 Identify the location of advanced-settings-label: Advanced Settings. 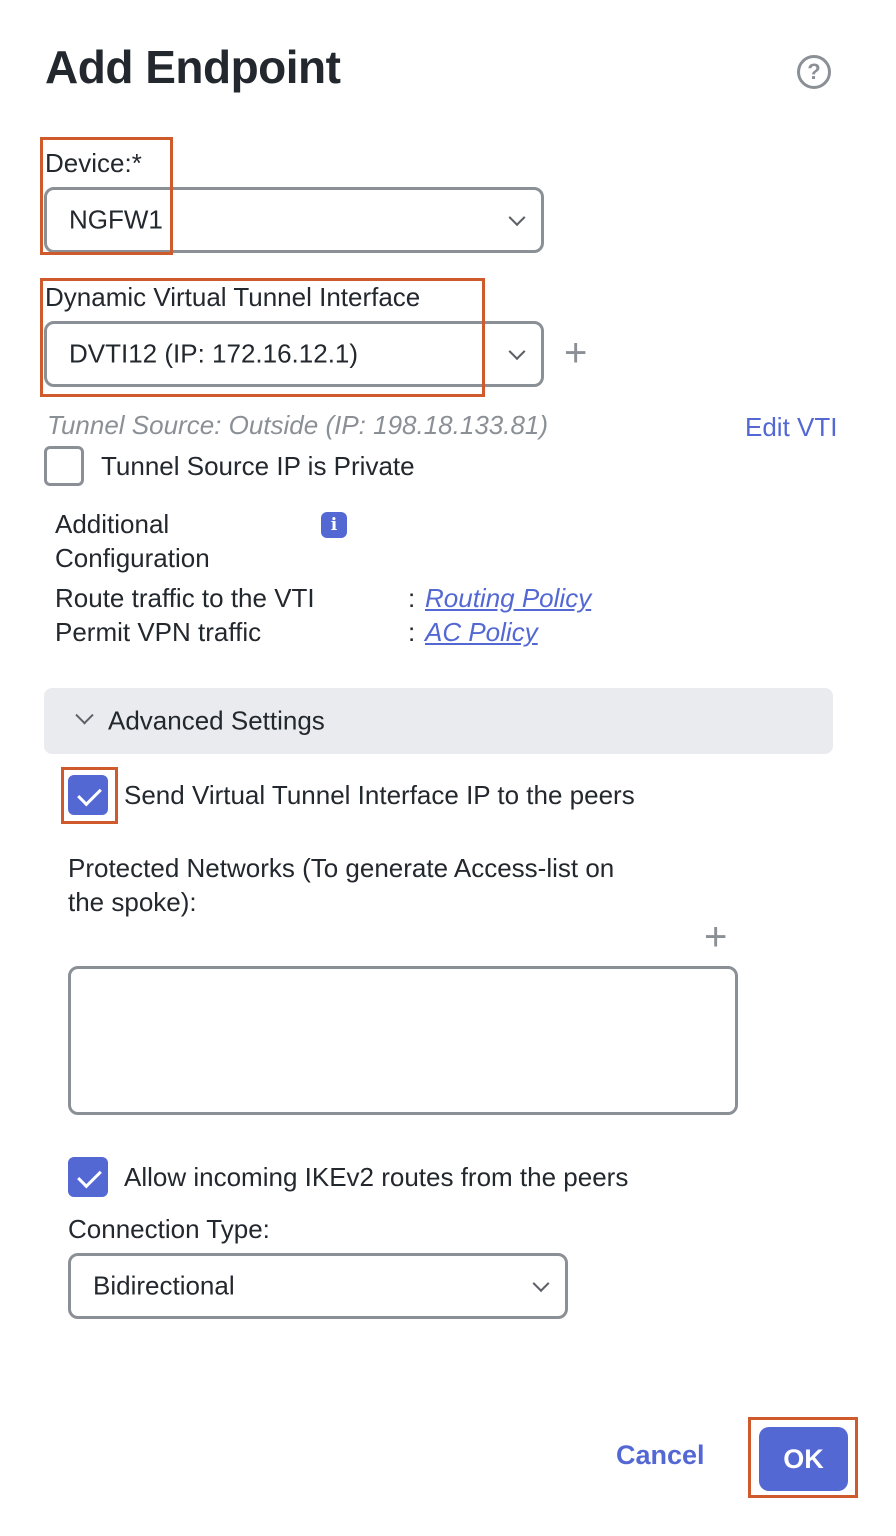
(216, 720).